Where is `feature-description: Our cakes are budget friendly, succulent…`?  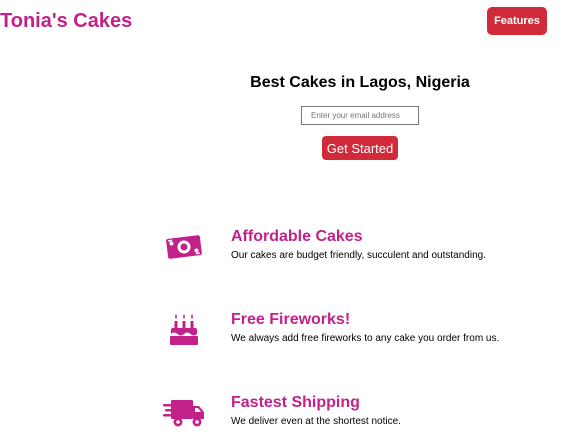 feature-description: Our cakes are budget friendly, succulent… is located at coordinates (358, 255).